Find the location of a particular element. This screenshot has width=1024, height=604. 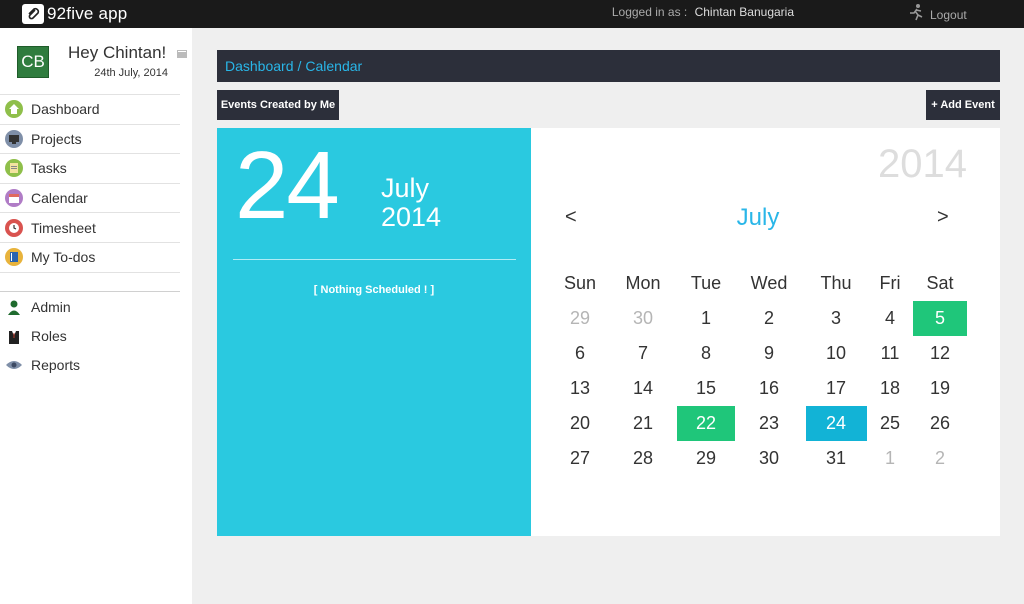

calendar-week-row: 13 14 15 16 17 18 19 is located at coordinates (767, 388).